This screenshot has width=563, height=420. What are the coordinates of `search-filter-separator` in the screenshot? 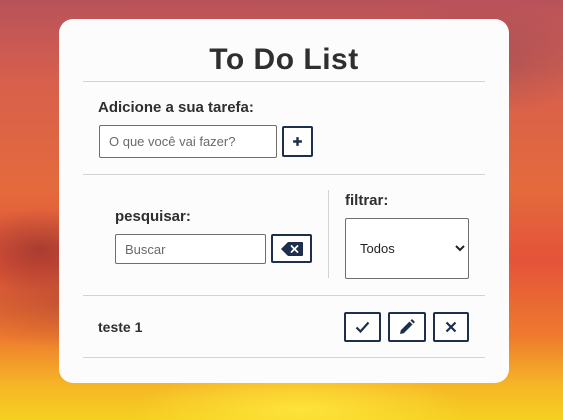 It's located at (328, 234).